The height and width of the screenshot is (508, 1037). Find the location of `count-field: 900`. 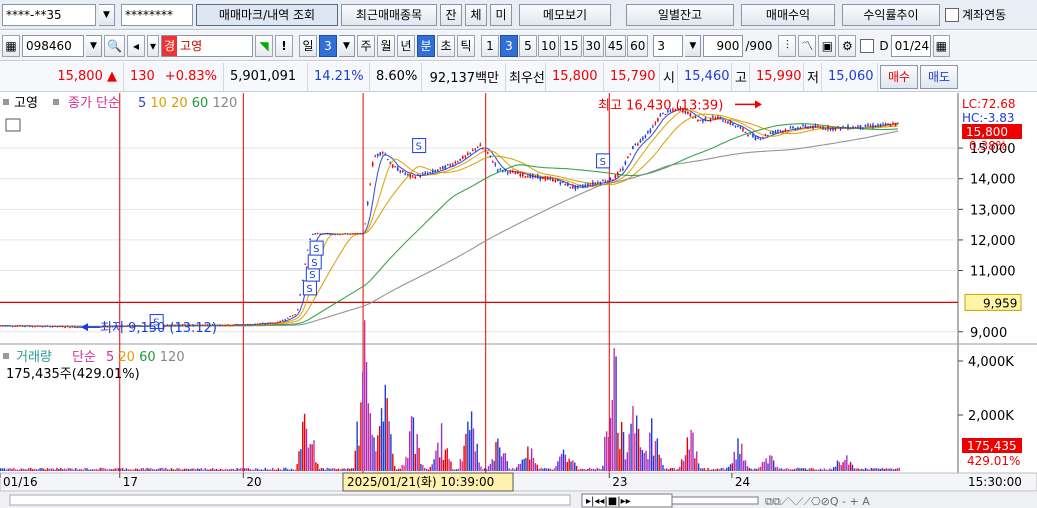

count-field: 900 is located at coordinates (723, 45).